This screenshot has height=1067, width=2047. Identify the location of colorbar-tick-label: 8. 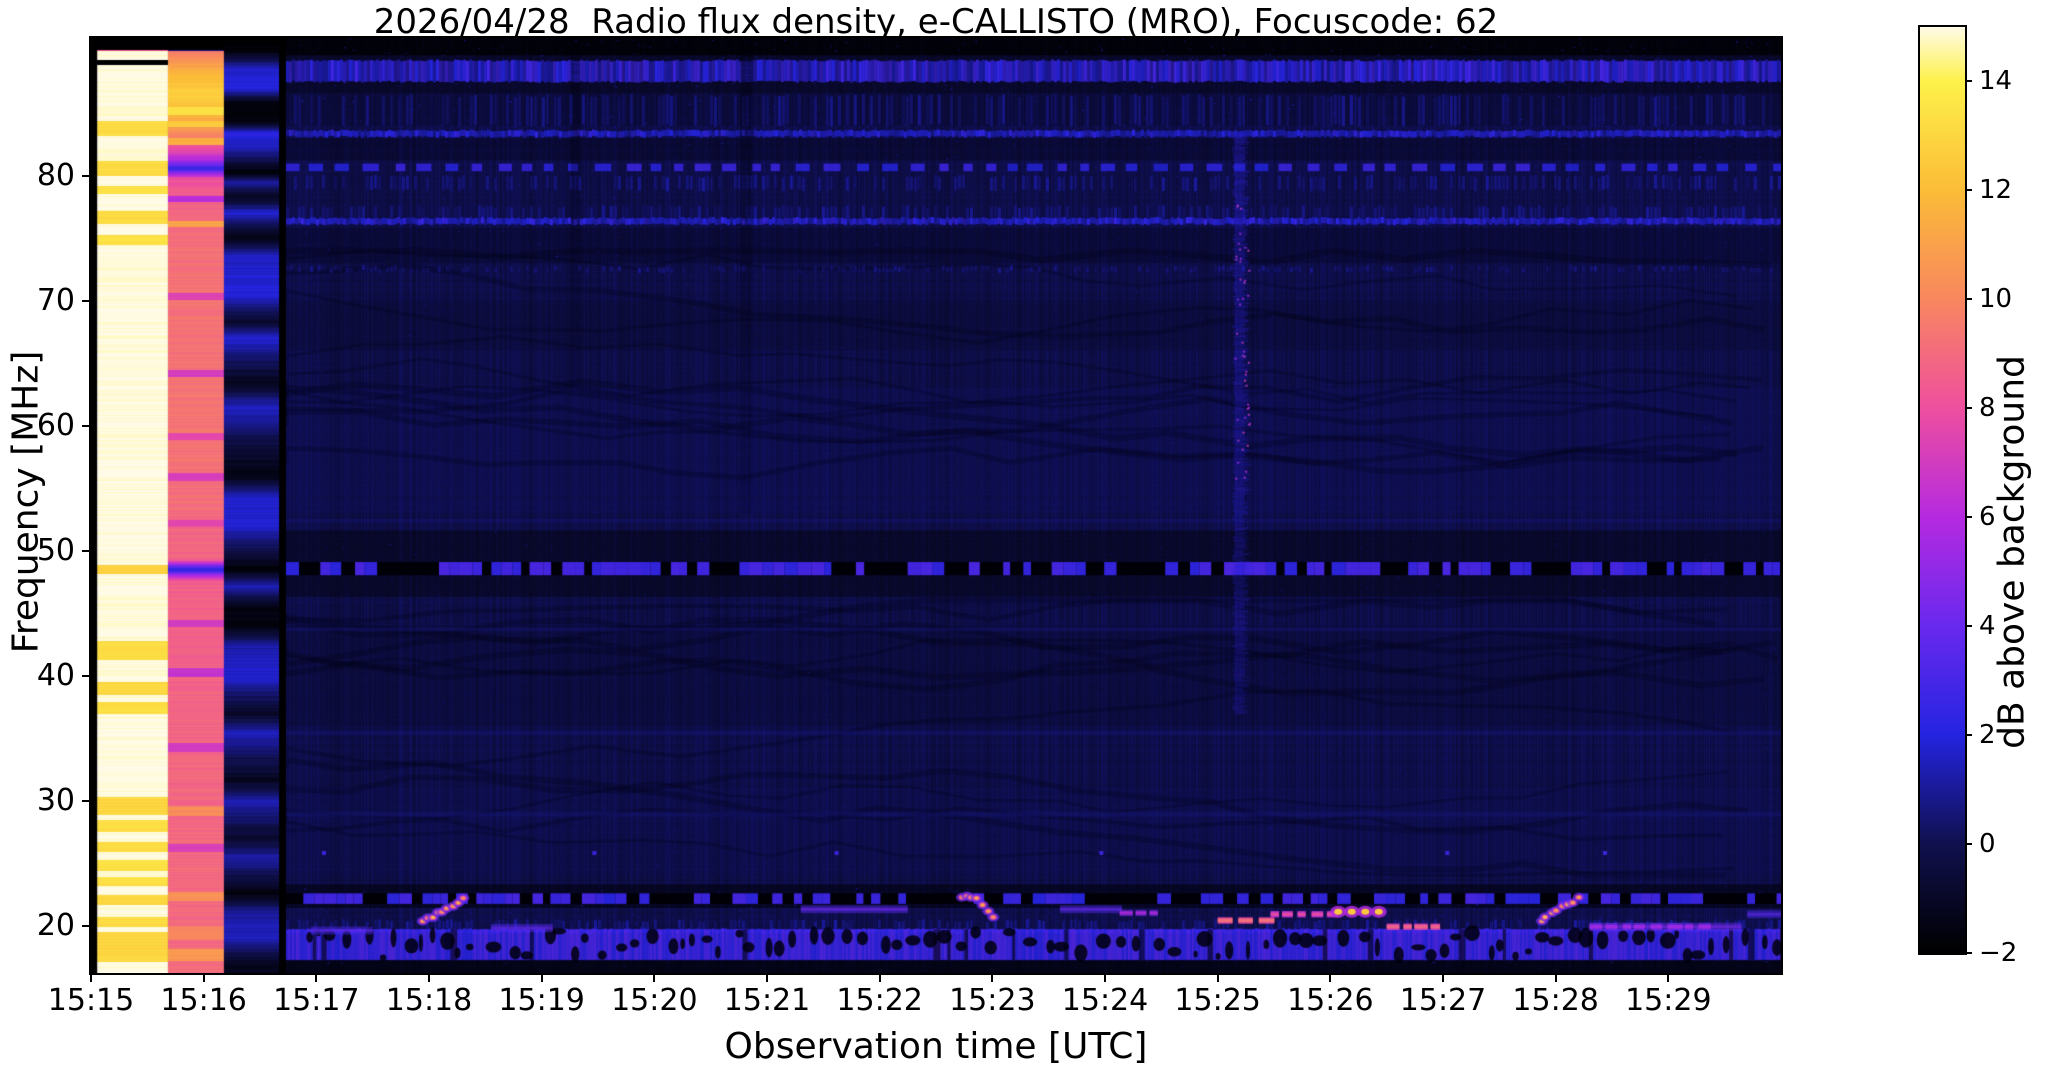
(1987, 408).